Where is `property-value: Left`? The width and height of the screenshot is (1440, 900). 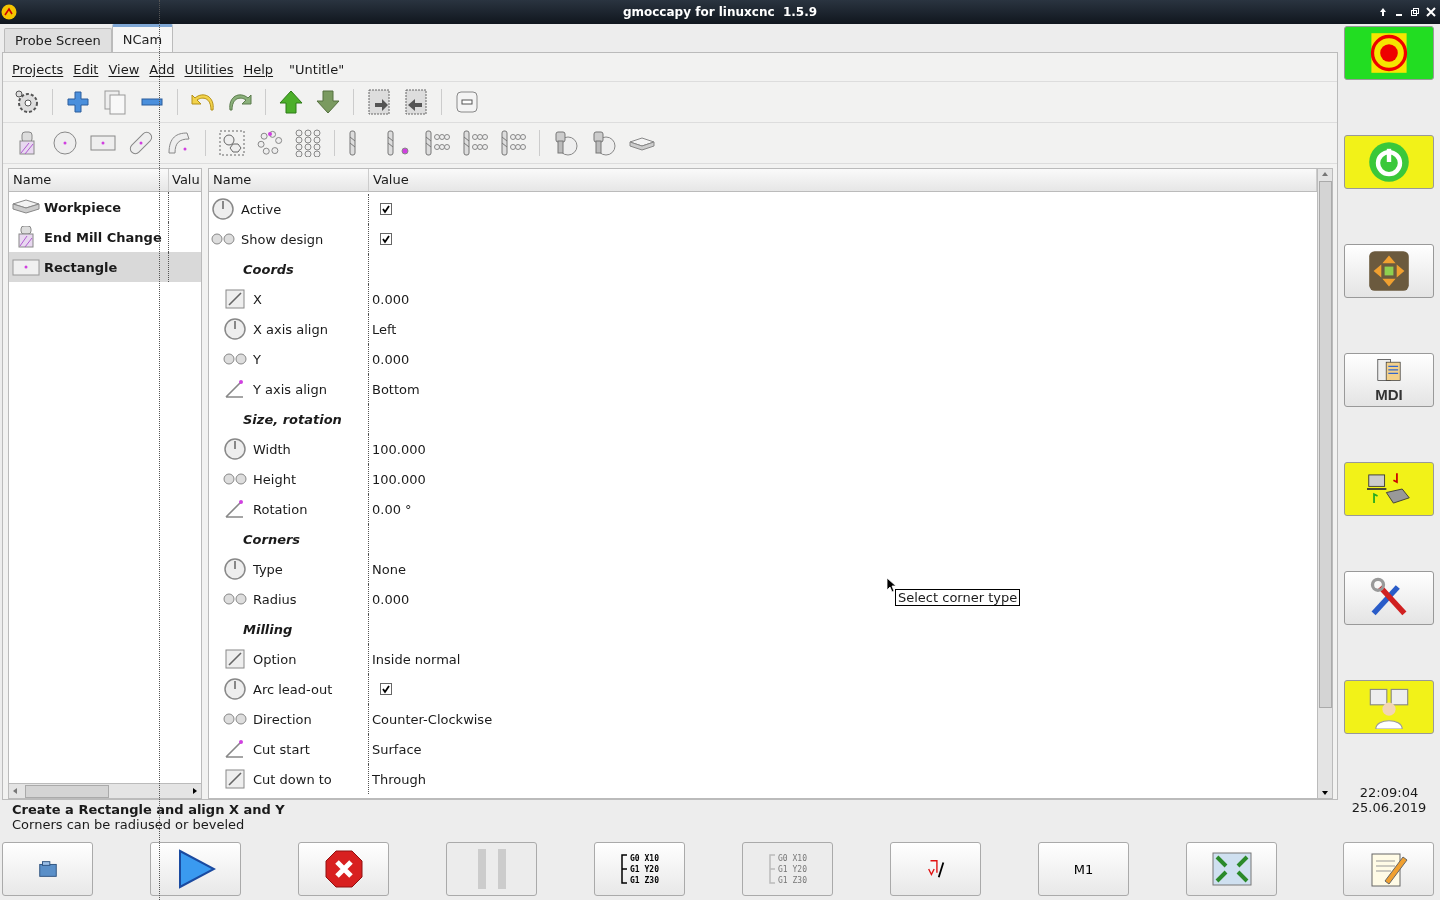 property-value: Left is located at coordinates (384, 329).